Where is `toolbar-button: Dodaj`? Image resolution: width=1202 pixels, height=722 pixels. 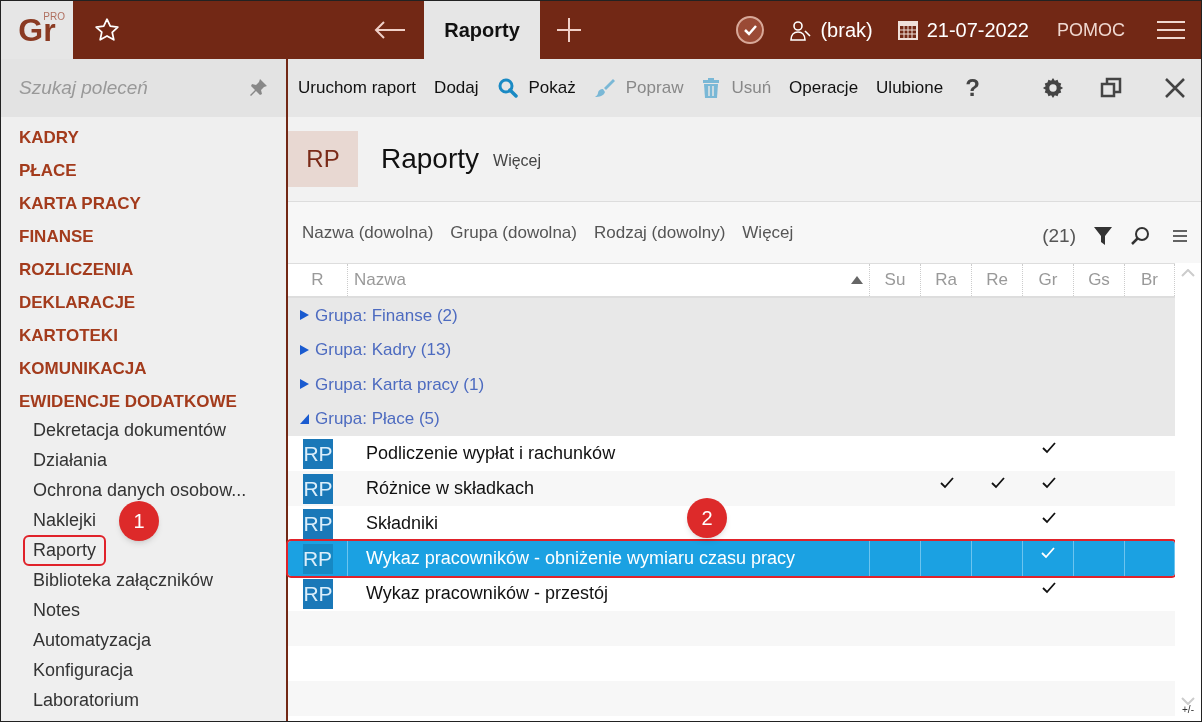 toolbar-button: Dodaj is located at coordinates (456, 88).